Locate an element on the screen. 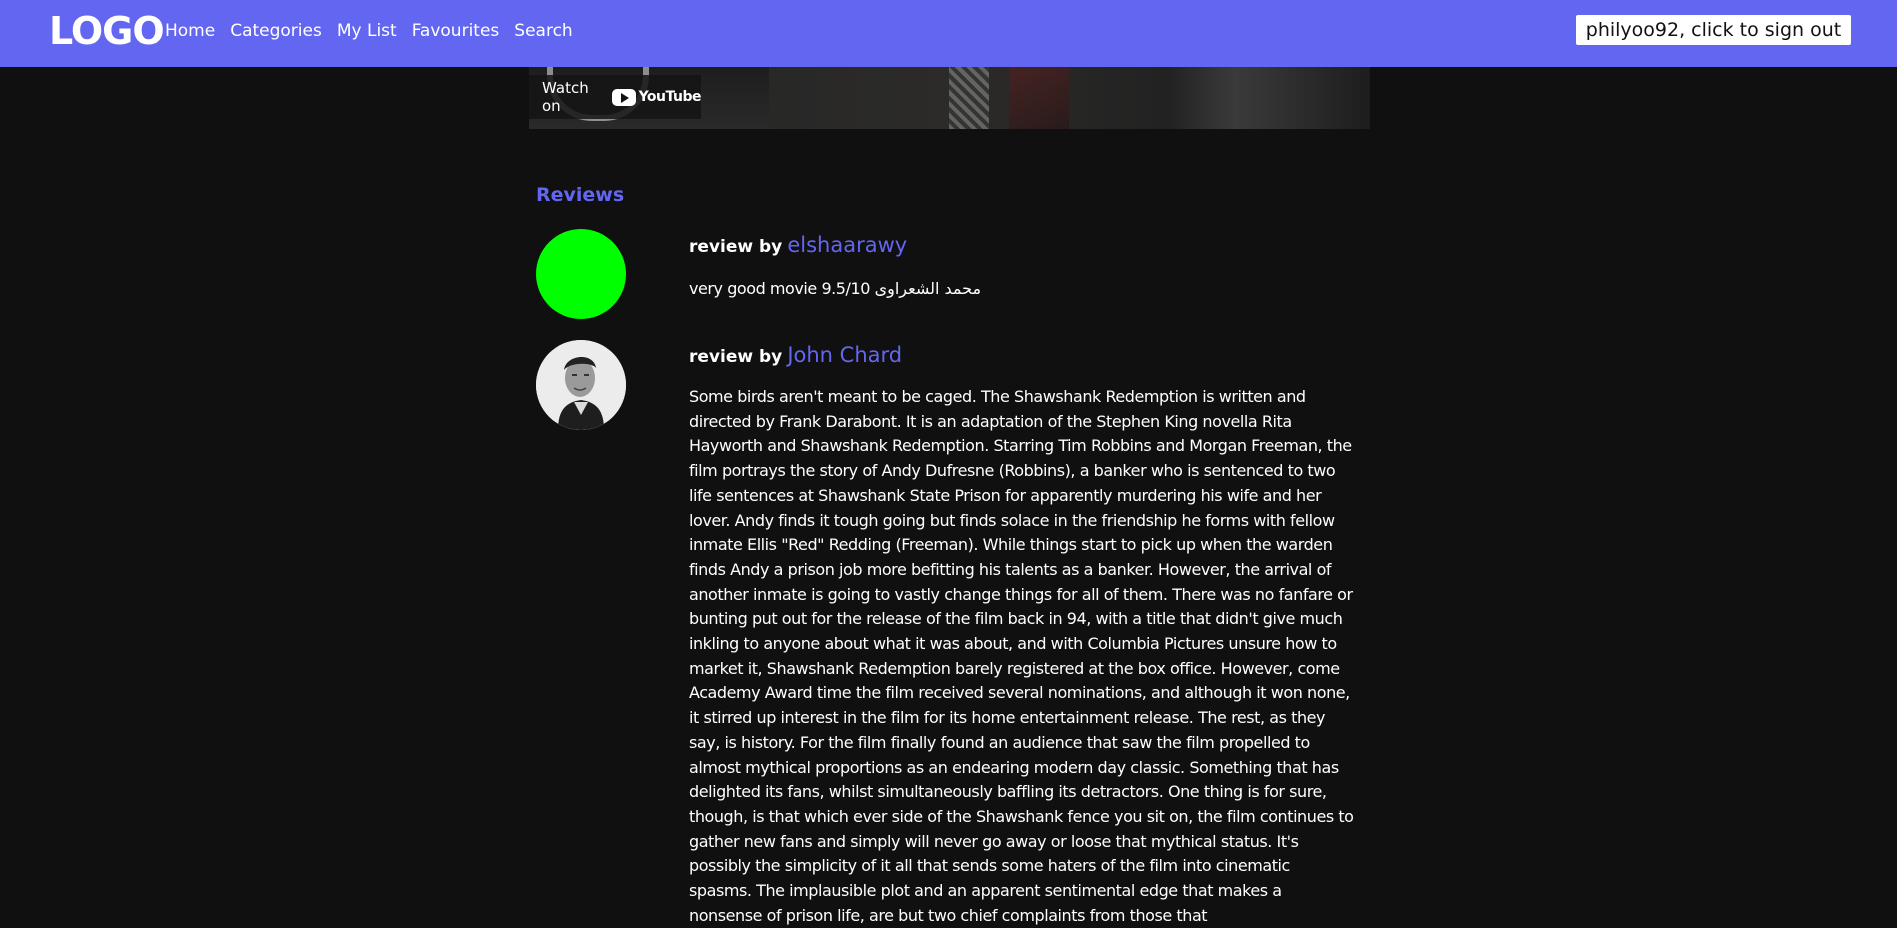 Image resolution: width=1897 pixels, height=928 pixels. logo: LOGO is located at coordinates (107, 31).